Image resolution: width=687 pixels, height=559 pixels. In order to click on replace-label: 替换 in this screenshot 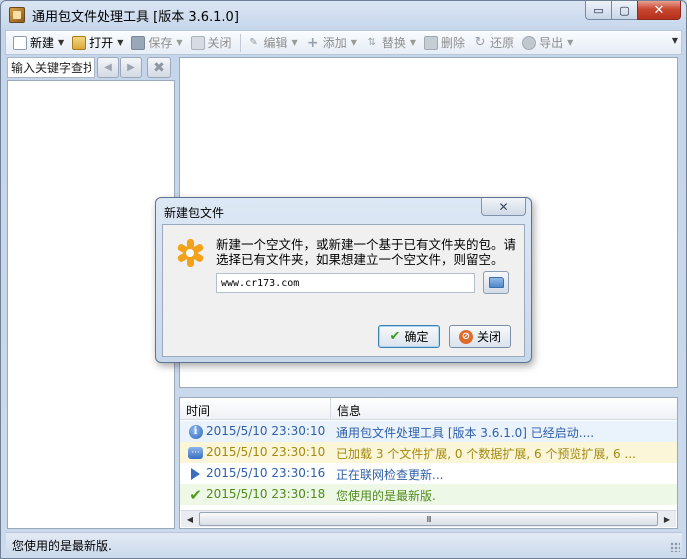, I will do `click(393, 43)`.